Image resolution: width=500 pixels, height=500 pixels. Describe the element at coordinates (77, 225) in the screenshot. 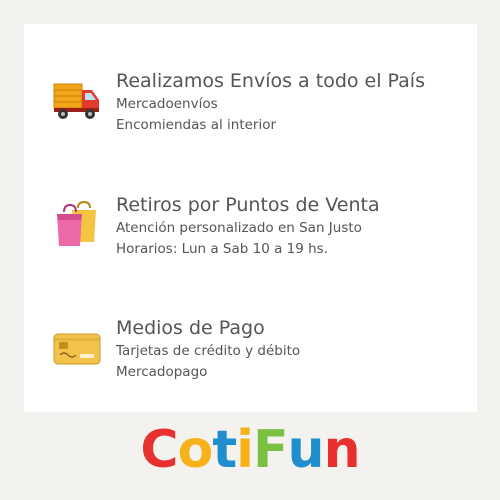

I see `shopping-bags-icon` at that location.